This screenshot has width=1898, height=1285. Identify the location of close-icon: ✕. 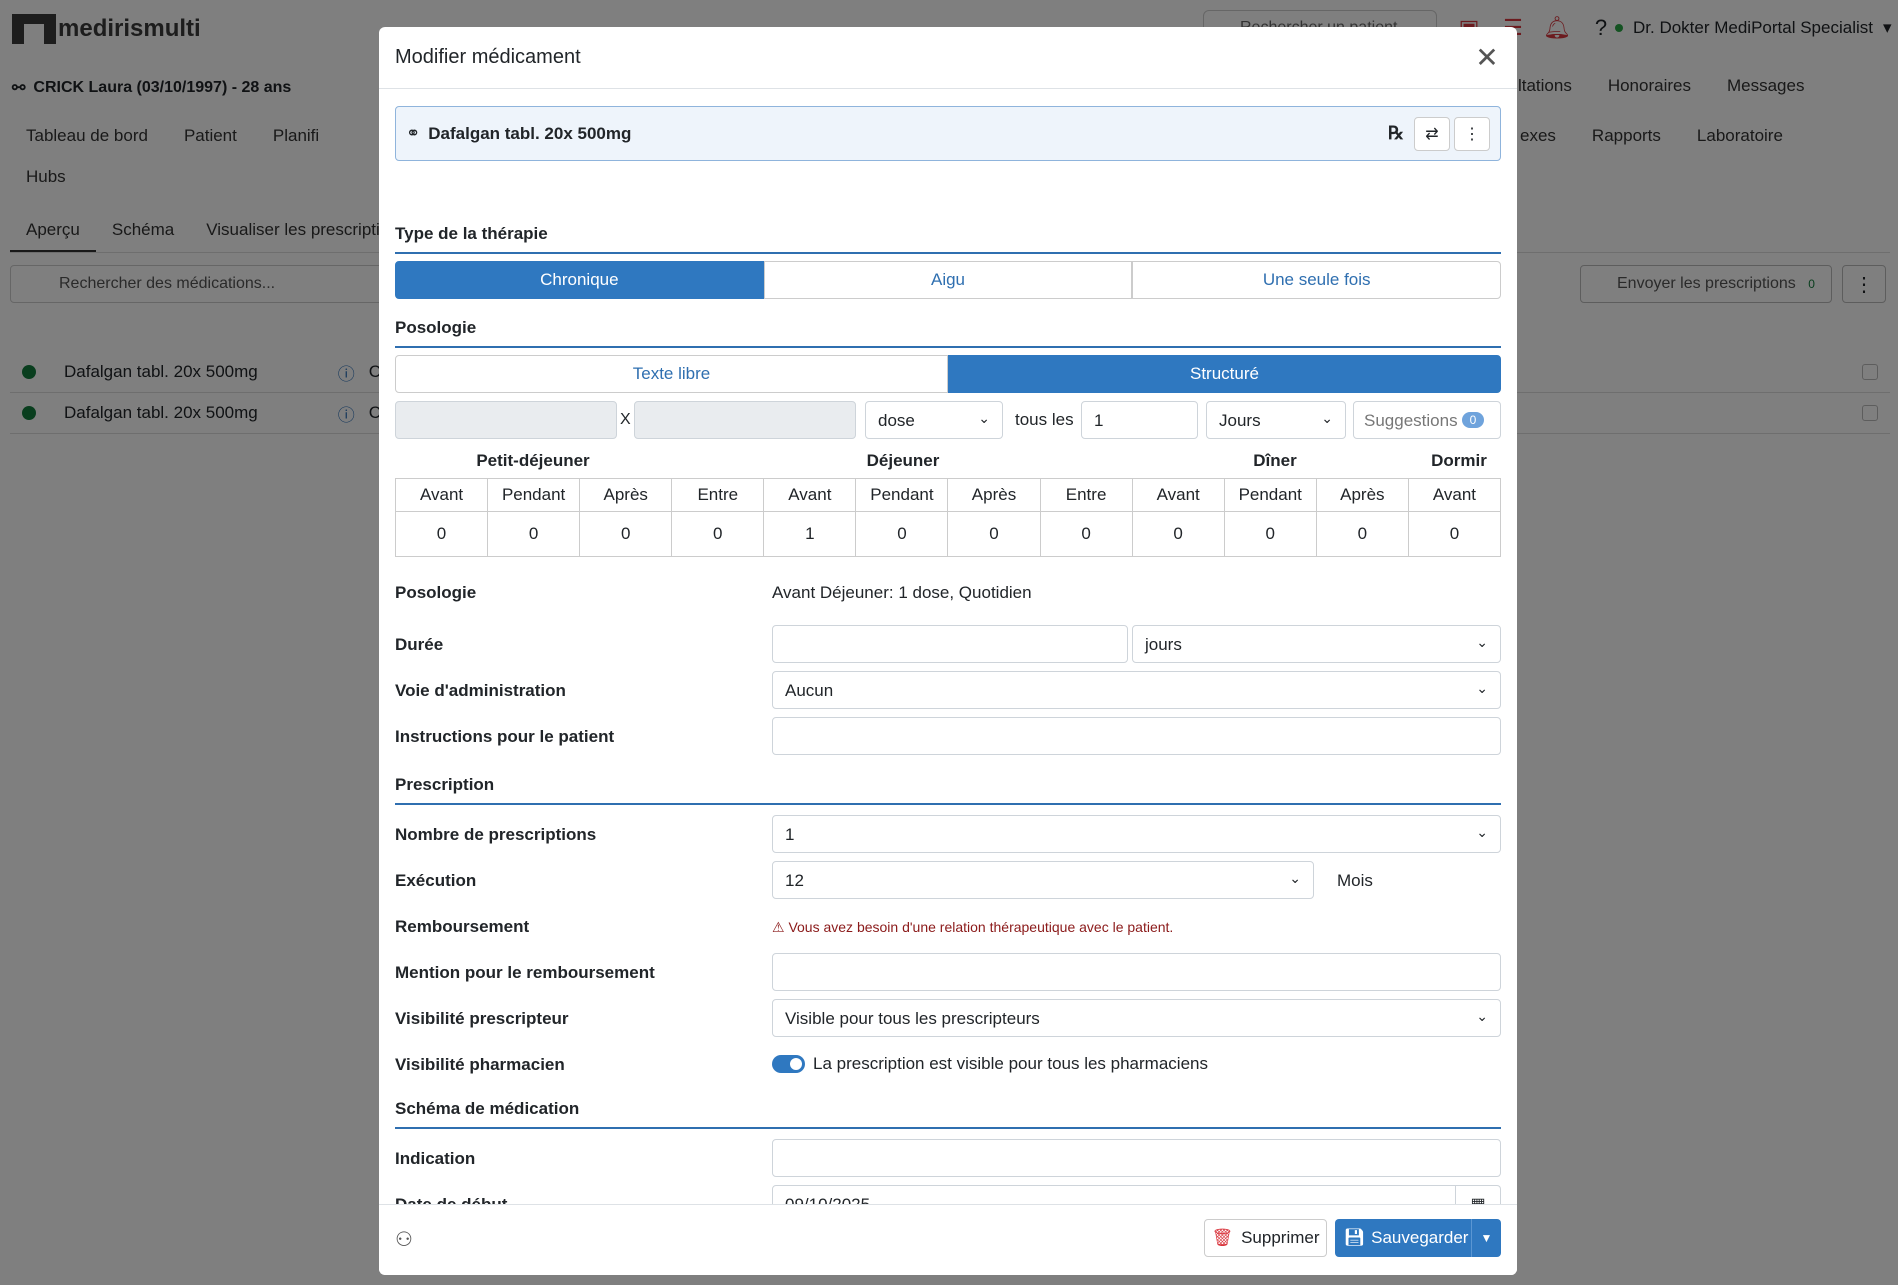
(1487, 57).